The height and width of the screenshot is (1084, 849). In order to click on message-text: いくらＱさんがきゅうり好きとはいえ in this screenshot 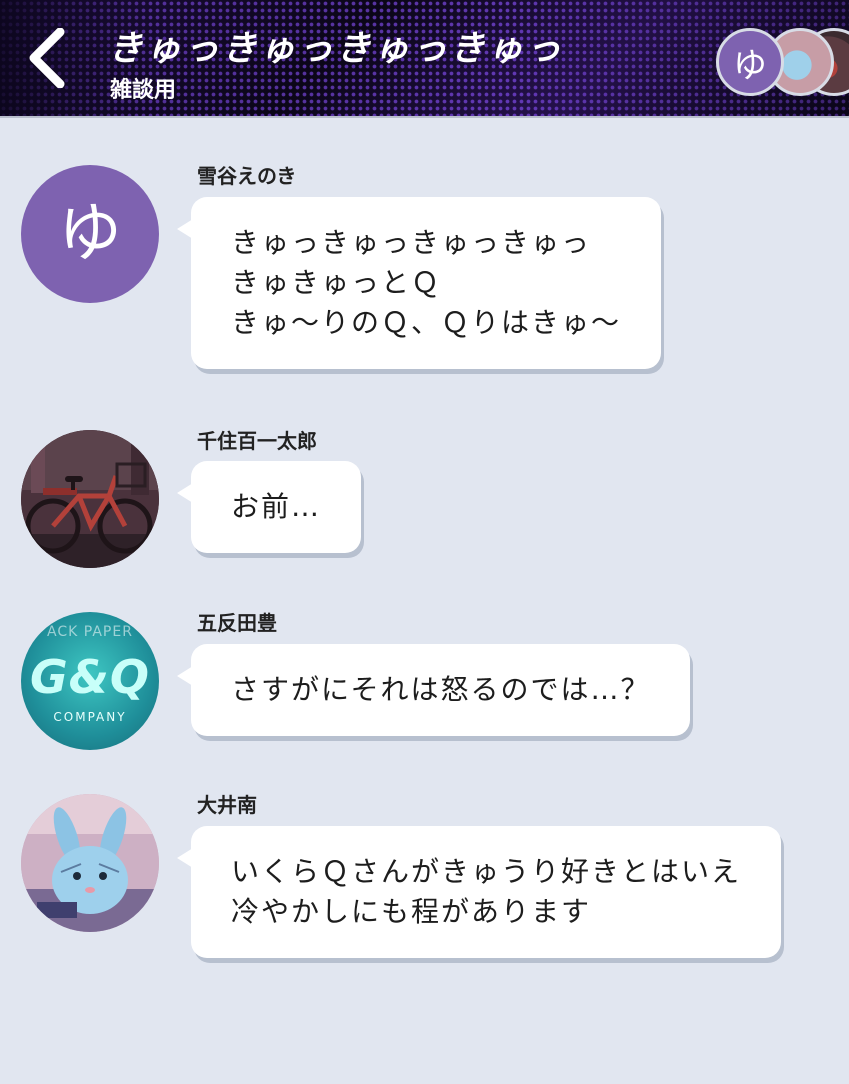, I will do `click(486, 871)`.